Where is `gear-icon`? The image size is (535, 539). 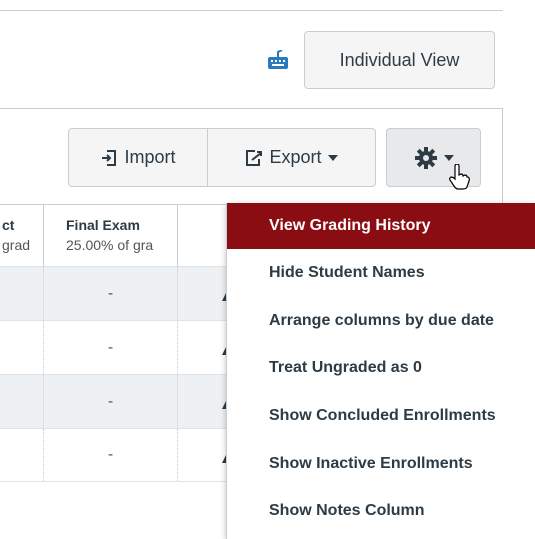 gear-icon is located at coordinates (425, 157).